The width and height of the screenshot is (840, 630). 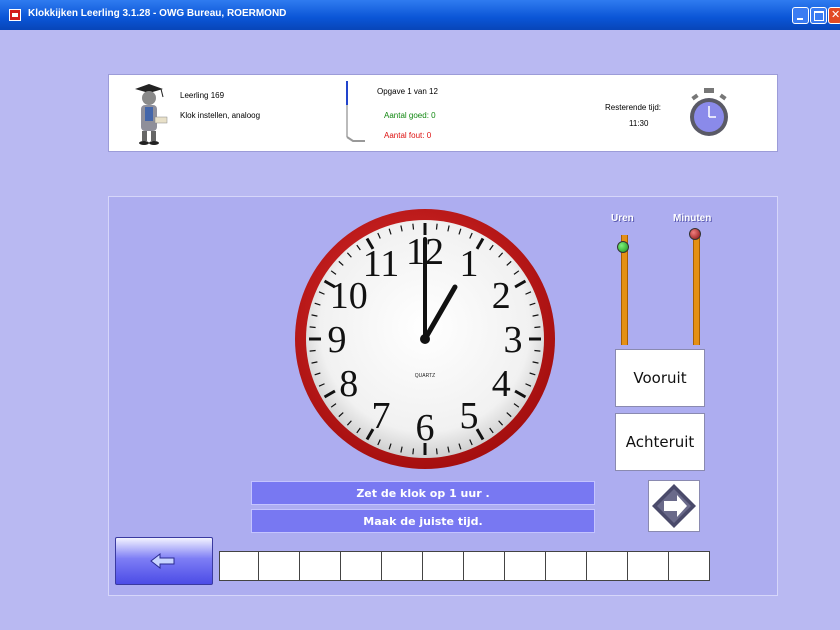 What do you see at coordinates (696, 290) in the screenshot?
I see `minutes-slider-track` at bounding box center [696, 290].